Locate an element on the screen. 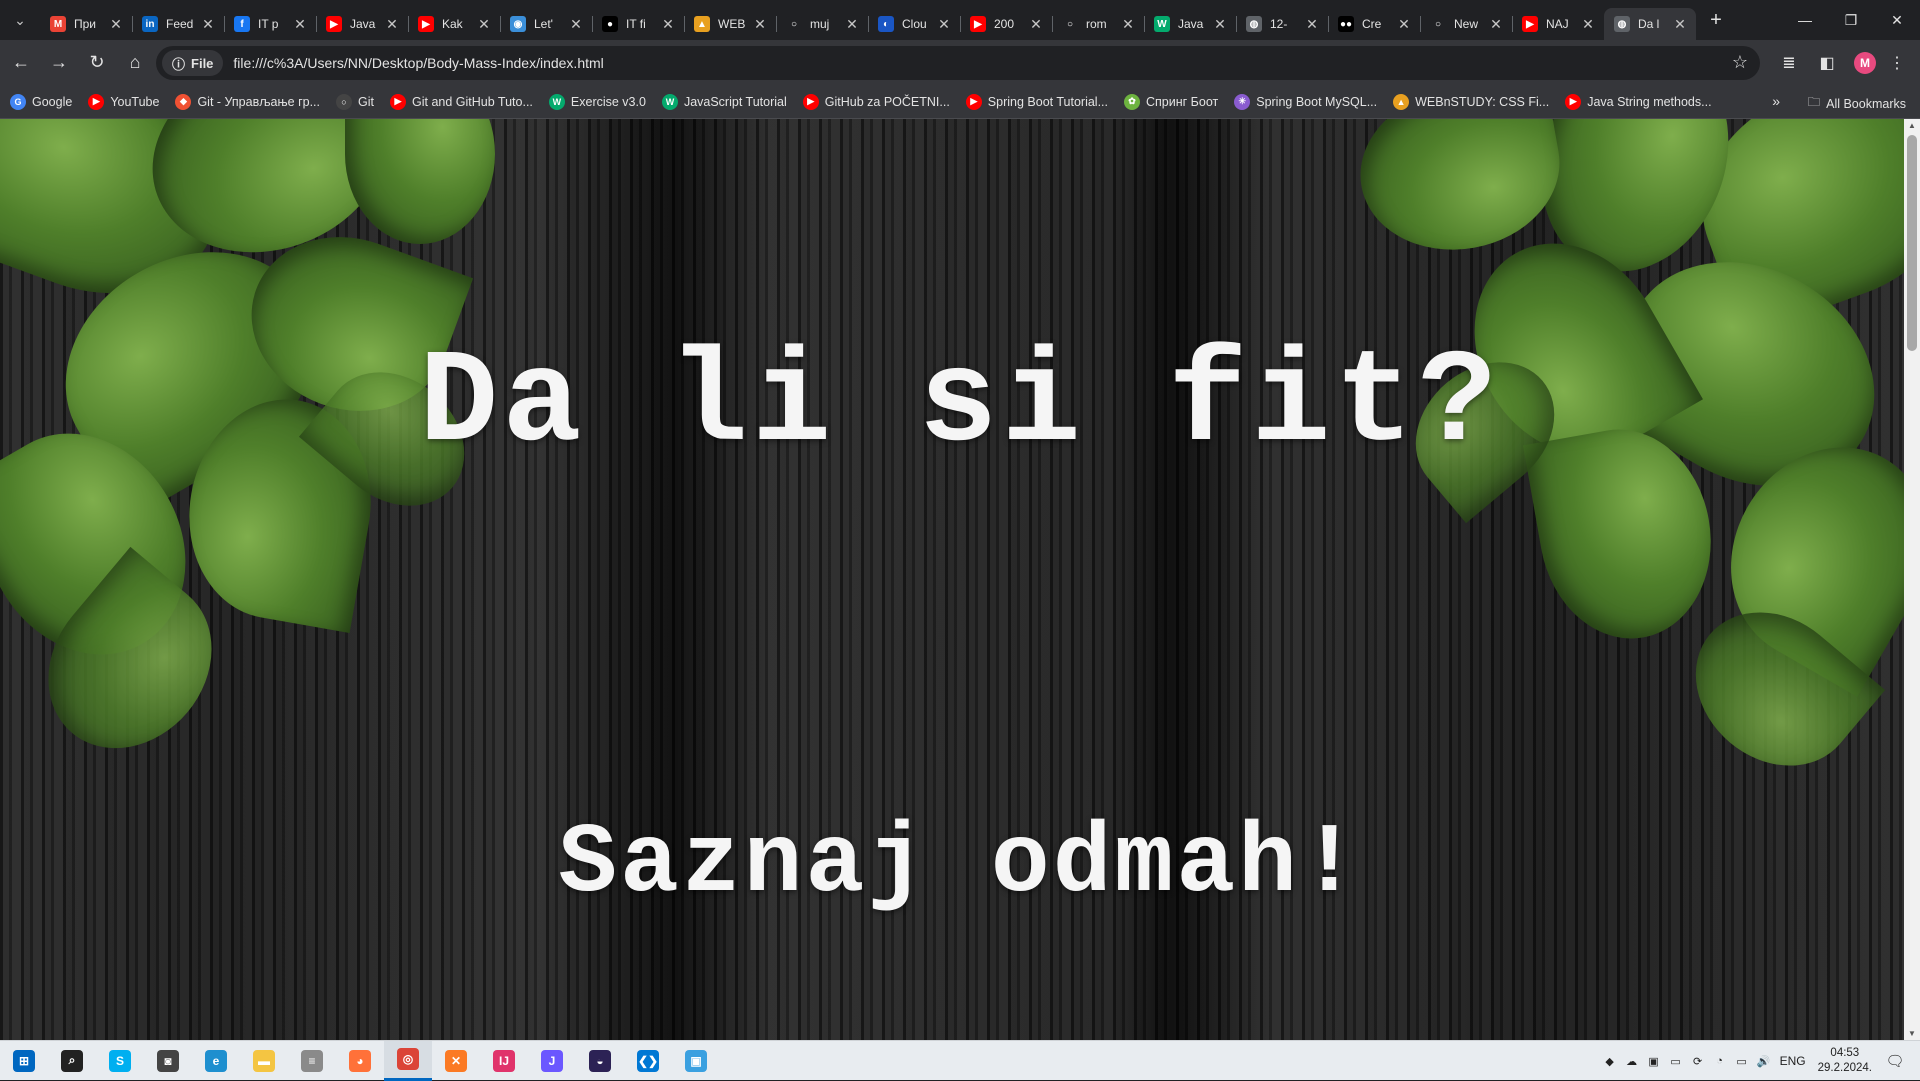 This screenshot has height=1081, width=1920. browser-tab: ◍ 12- ✕ is located at coordinates (1282, 24).